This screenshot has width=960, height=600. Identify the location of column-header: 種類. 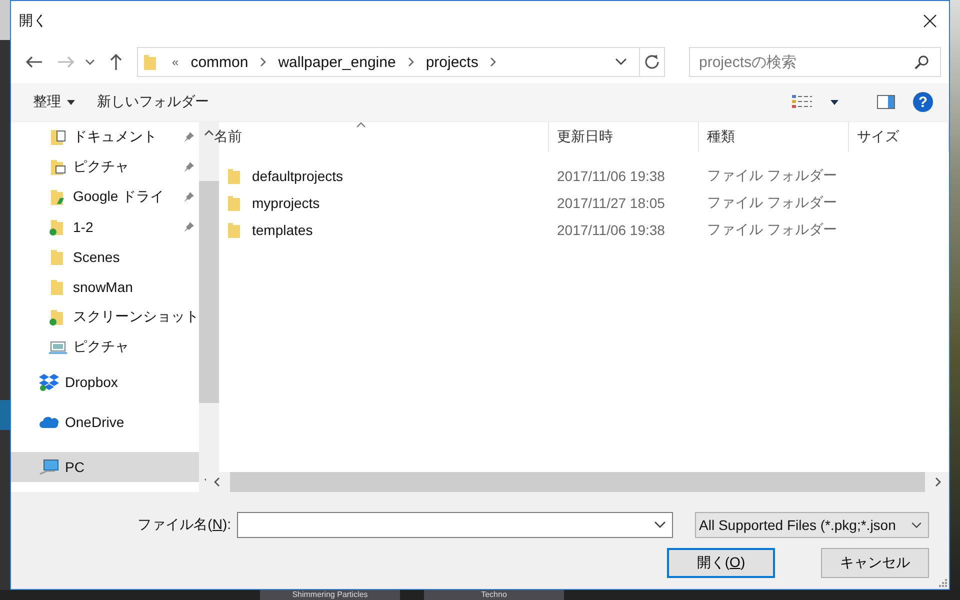
(774, 137).